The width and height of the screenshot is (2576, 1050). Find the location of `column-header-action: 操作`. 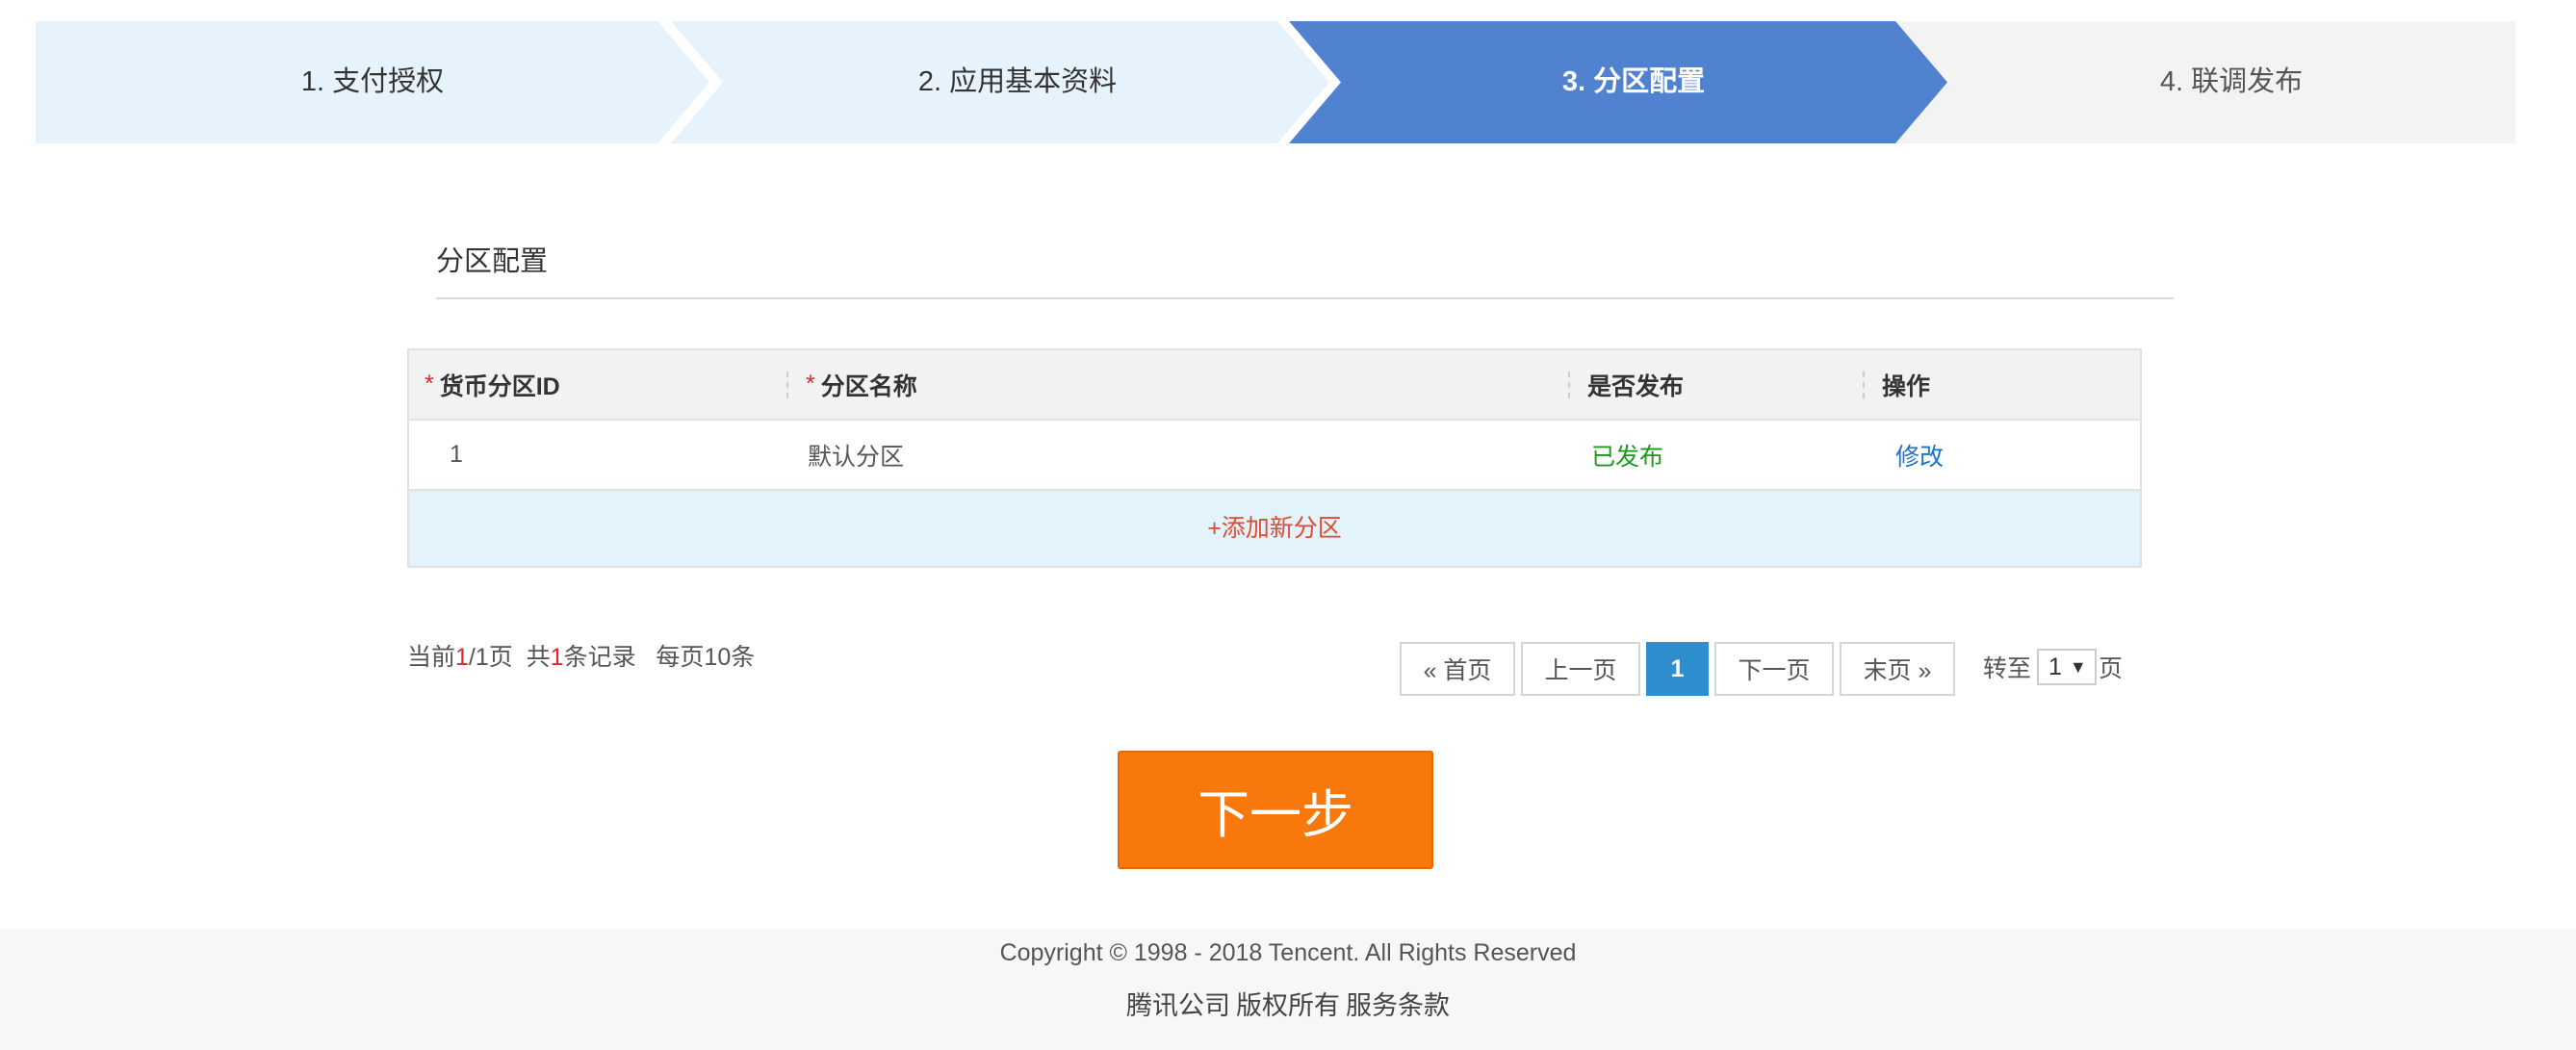

column-header-action: 操作 is located at coordinates (1907, 386).